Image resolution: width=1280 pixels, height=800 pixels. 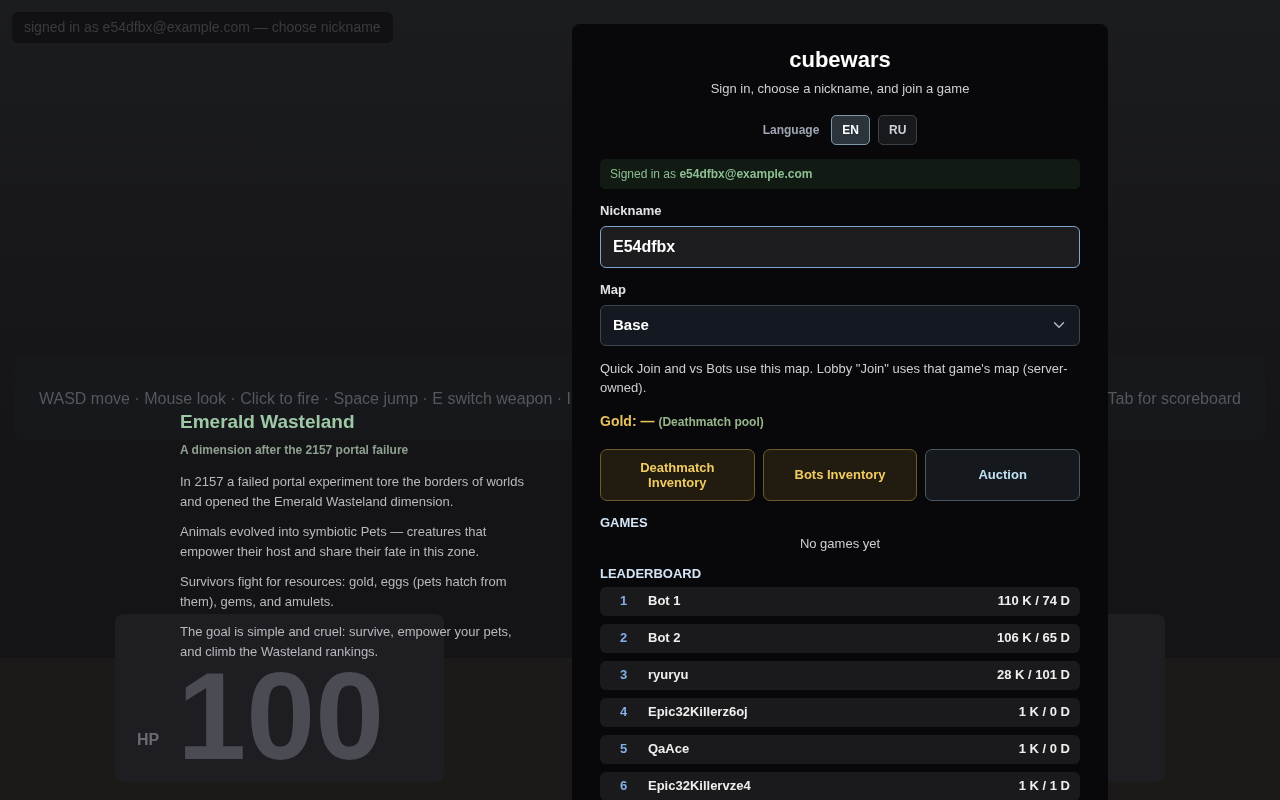 What do you see at coordinates (148, 740) in the screenshot?
I see `hp-label: HP` at bounding box center [148, 740].